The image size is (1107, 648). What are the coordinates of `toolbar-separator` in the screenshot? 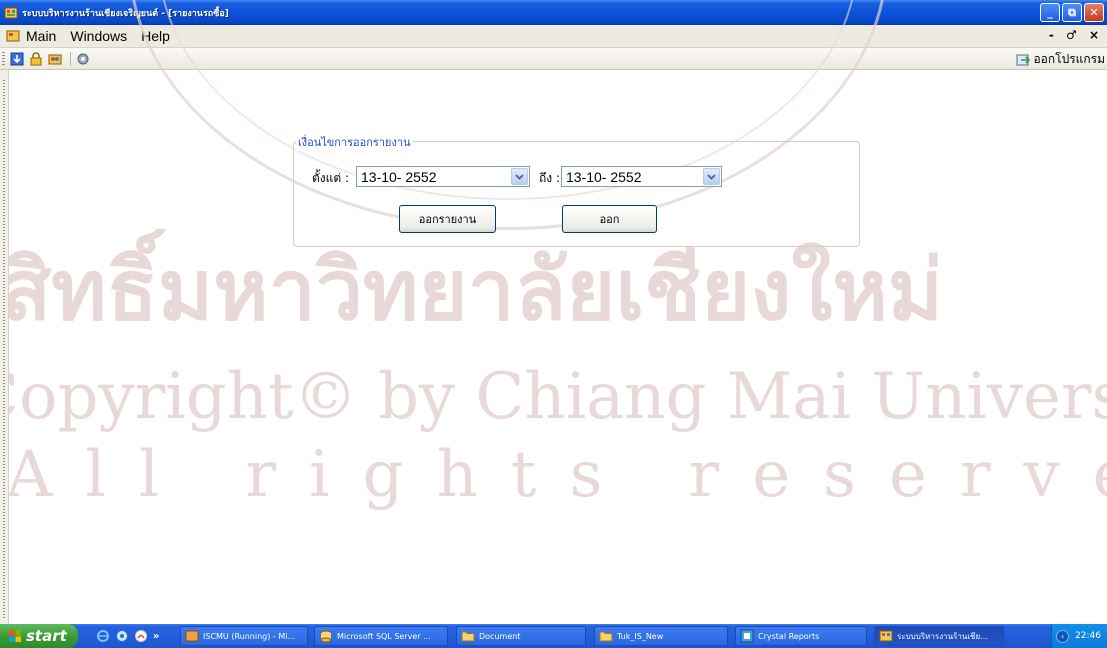 It's located at (70, 58).